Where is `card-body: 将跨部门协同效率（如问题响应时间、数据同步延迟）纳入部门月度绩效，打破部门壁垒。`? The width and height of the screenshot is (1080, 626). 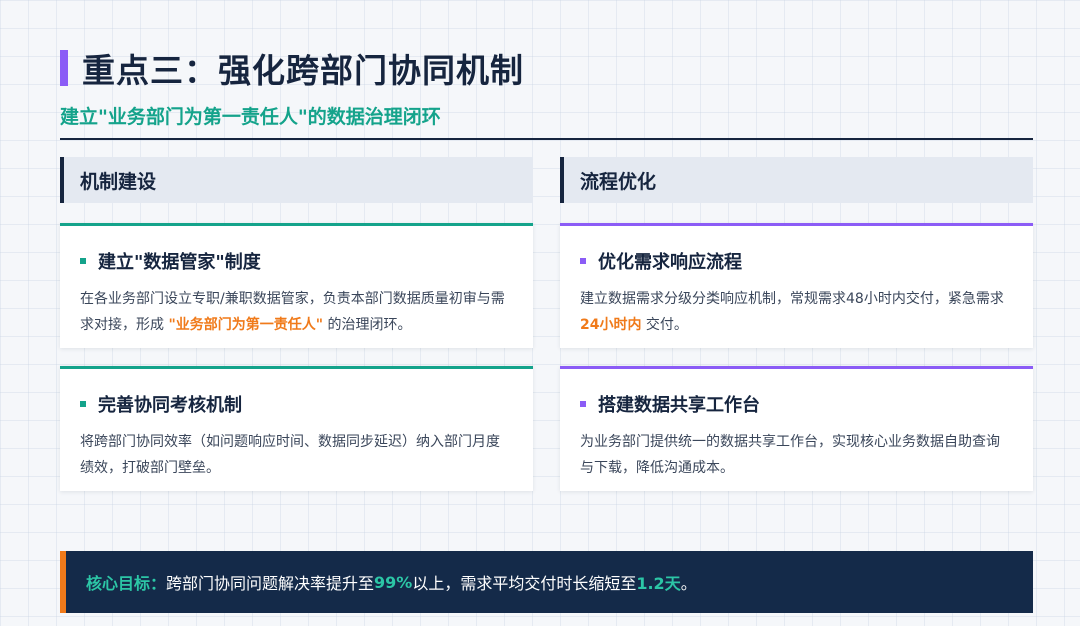 card-body: 将跨部门协同效率（如问题响应时间、数据同步延迟）纳入部门月度绩效，打破部门壁垒。 is located at coordinates (290, 455).